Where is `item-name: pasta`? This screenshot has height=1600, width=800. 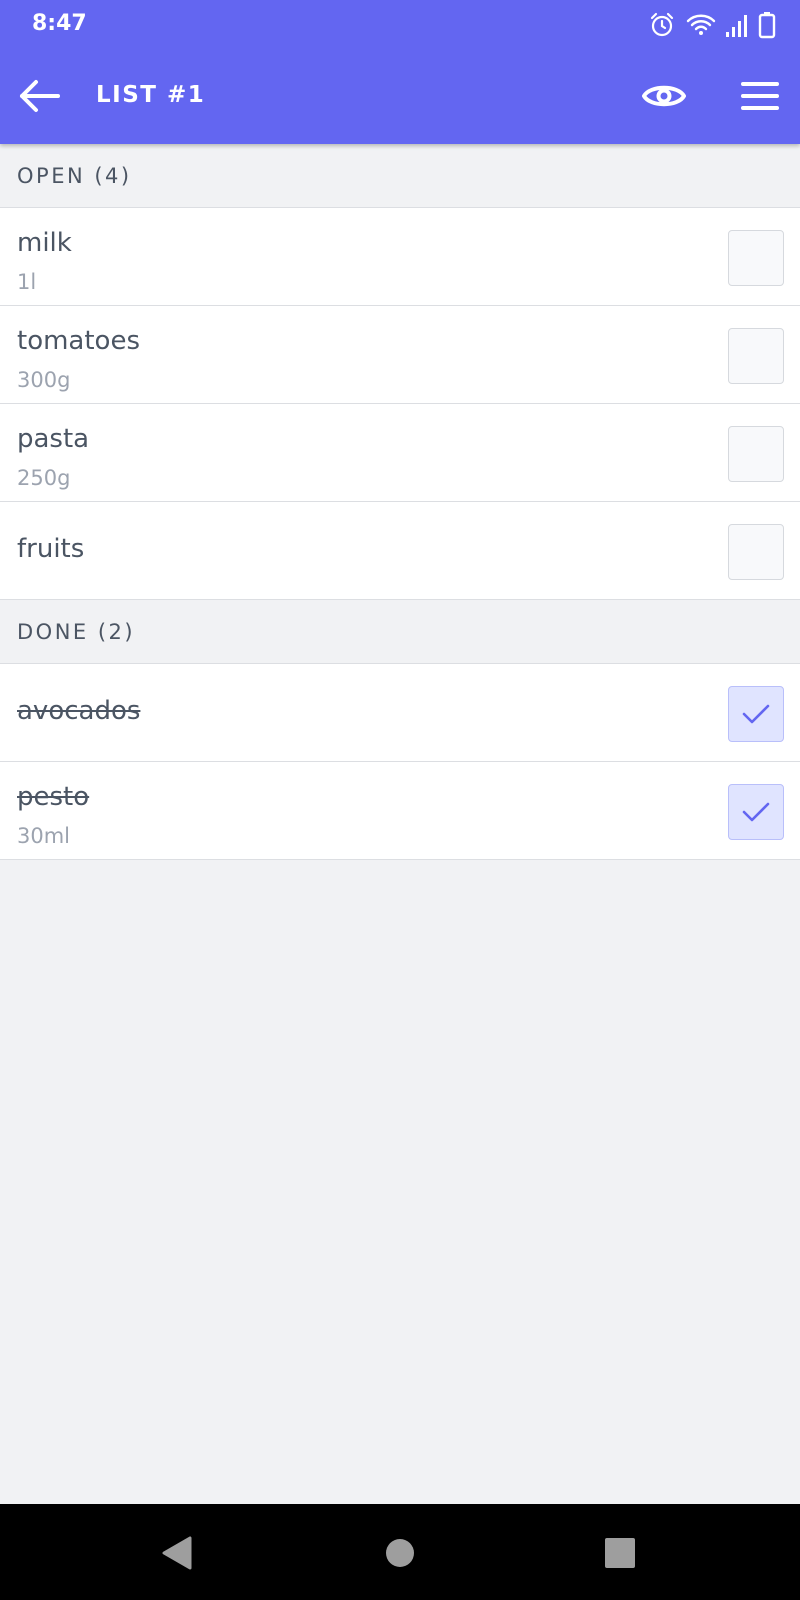
item-name: pasta is located at coordinates (53, 439).